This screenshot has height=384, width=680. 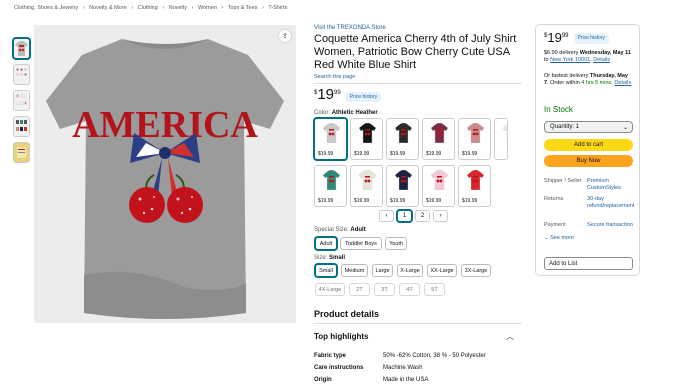 I want to click on price-history-badge: Price history, so click(x=363, y=97).